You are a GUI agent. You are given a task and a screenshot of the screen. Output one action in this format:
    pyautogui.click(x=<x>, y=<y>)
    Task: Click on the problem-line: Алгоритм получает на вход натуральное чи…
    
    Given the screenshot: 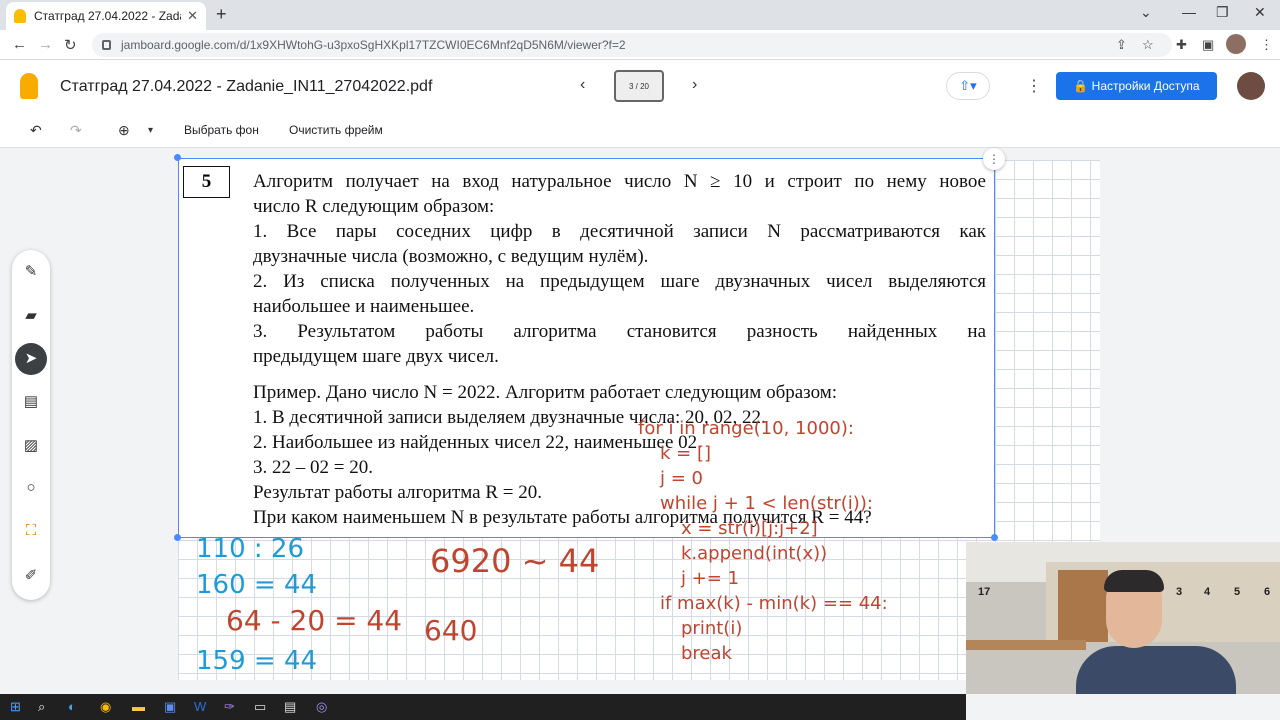 What is the action you would take?
    pyautogui.click(x=619, y=181)
    